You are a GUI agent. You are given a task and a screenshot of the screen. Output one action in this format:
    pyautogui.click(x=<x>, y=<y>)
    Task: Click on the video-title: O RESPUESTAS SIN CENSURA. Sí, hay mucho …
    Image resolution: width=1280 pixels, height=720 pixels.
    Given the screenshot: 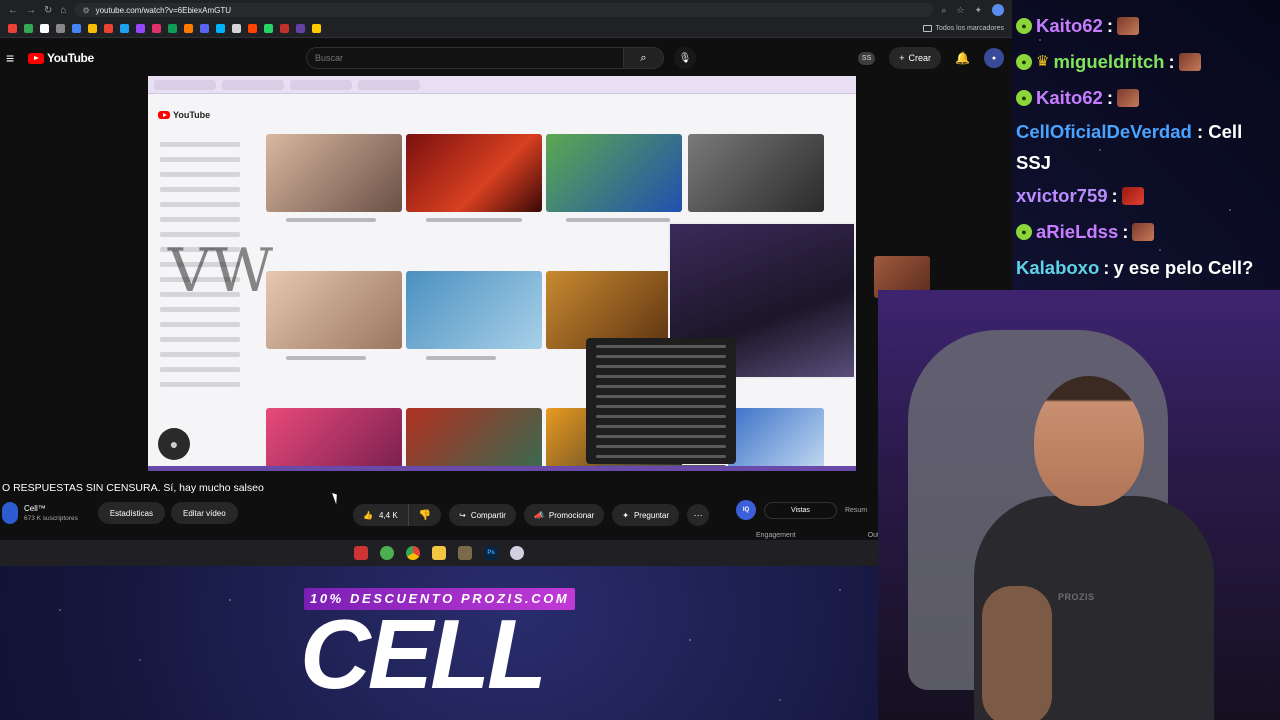 What is the action you would take?
    pyautogui.click(x=133, y=488)
    